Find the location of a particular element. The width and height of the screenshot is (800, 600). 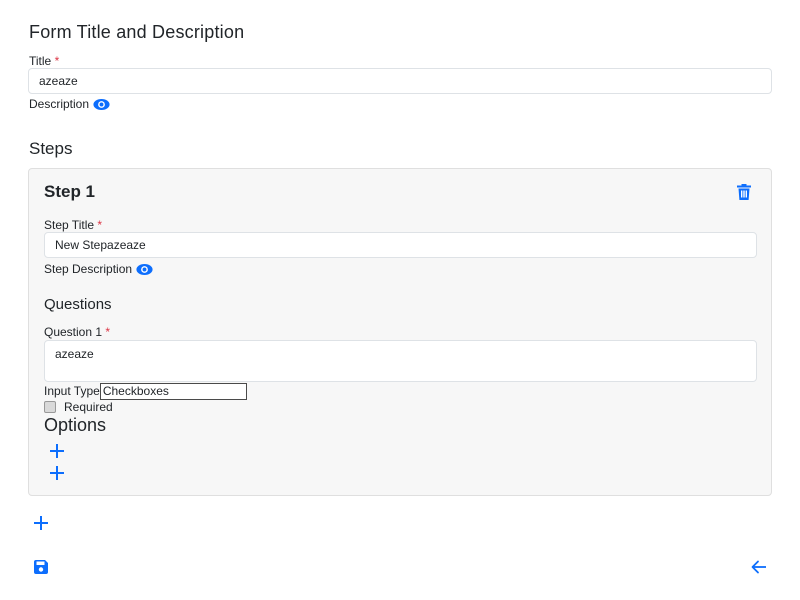

step-description-label: Step Description is located at coordinates (88, 269).